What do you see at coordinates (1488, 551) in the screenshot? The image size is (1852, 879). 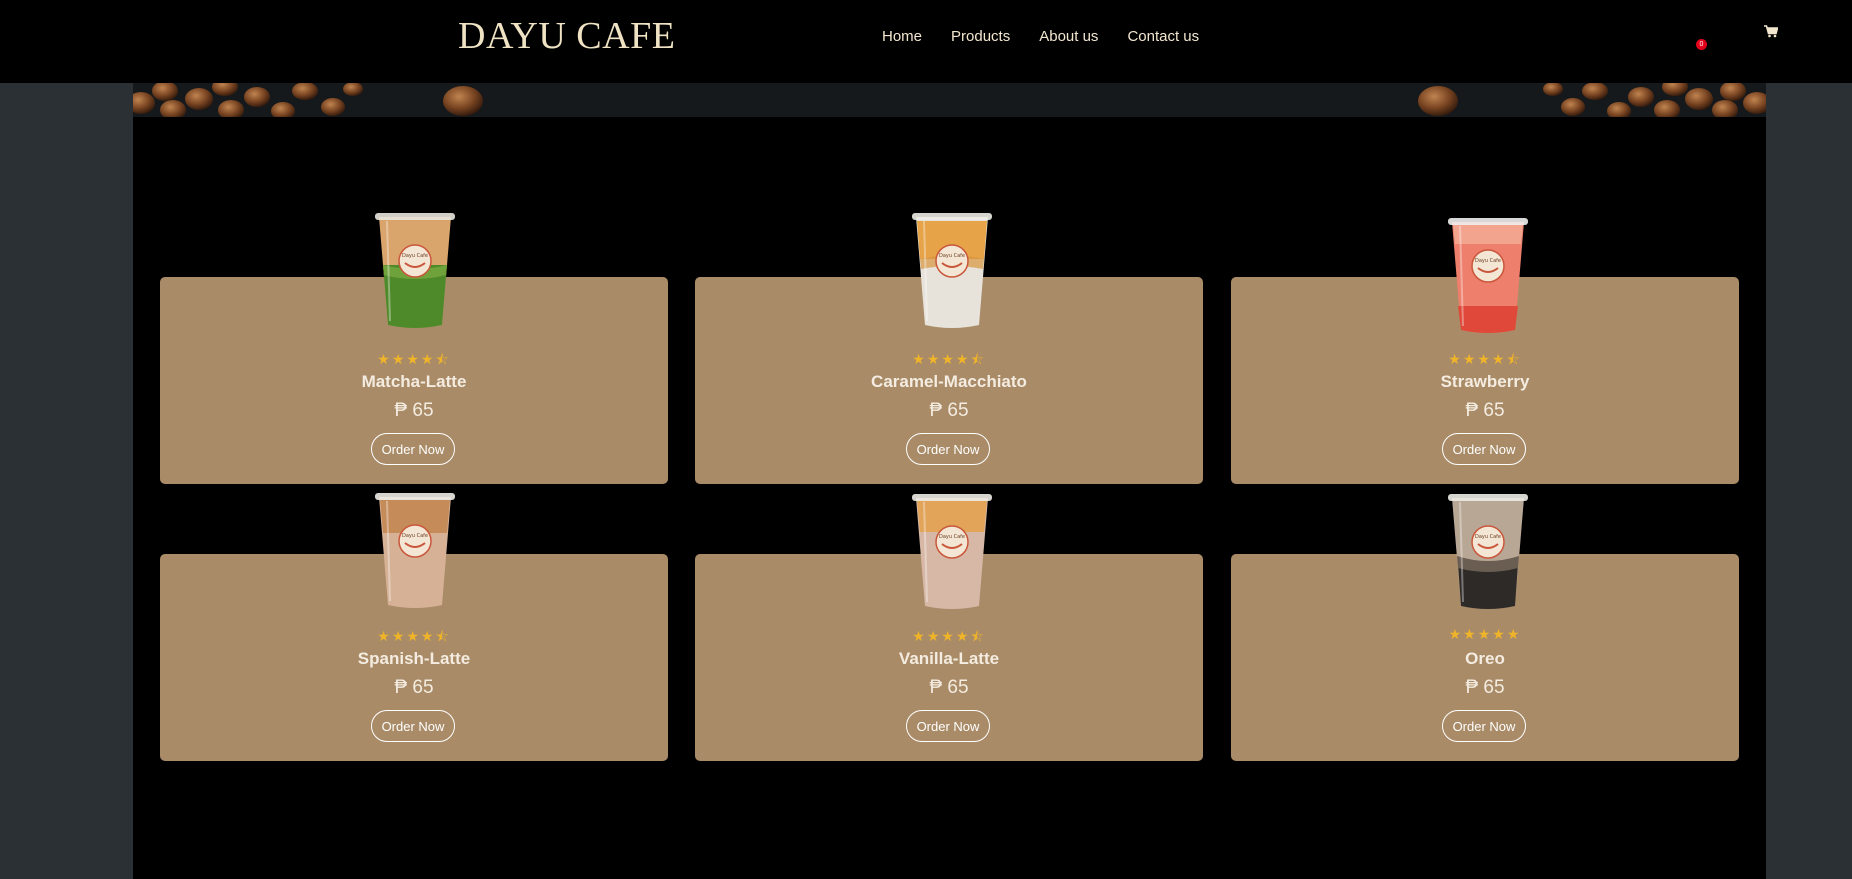 I see `oreo-cup-image: Dayu Cafe` at bounding box center [1488, 551].